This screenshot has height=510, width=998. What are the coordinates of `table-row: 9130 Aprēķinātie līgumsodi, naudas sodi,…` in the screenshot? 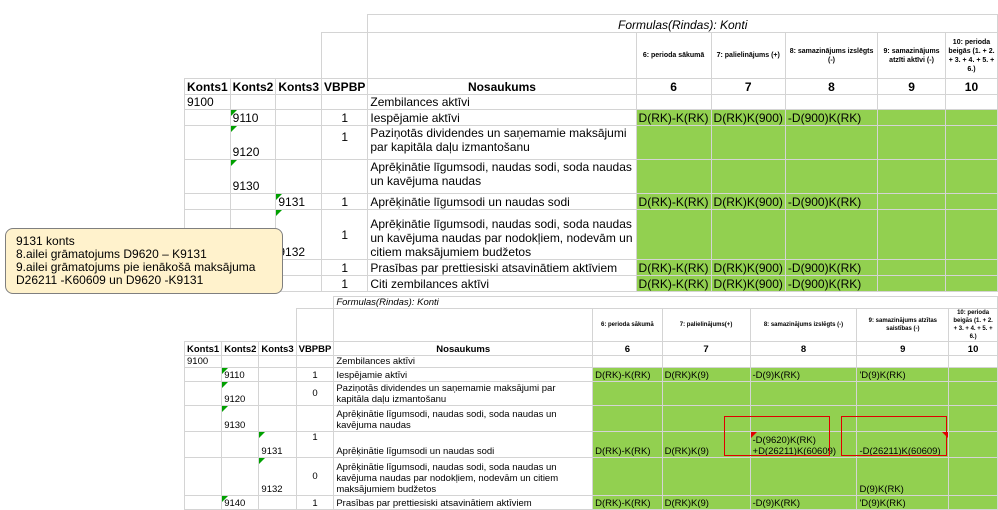 It's located at (591, 176).